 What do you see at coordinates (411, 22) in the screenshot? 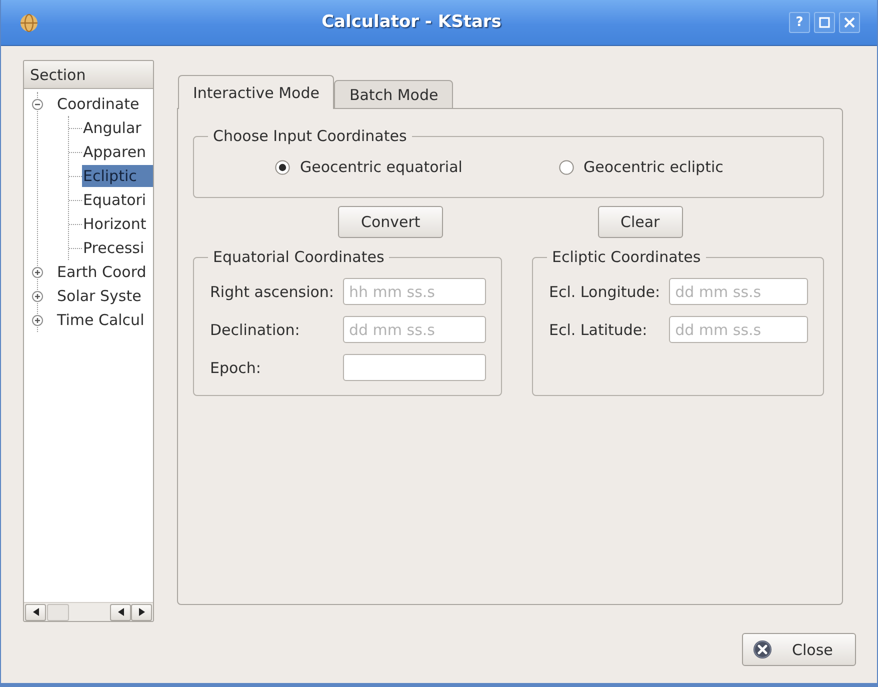
I see `window-title: Calculator - KStars` at bounding box center [411, 22].